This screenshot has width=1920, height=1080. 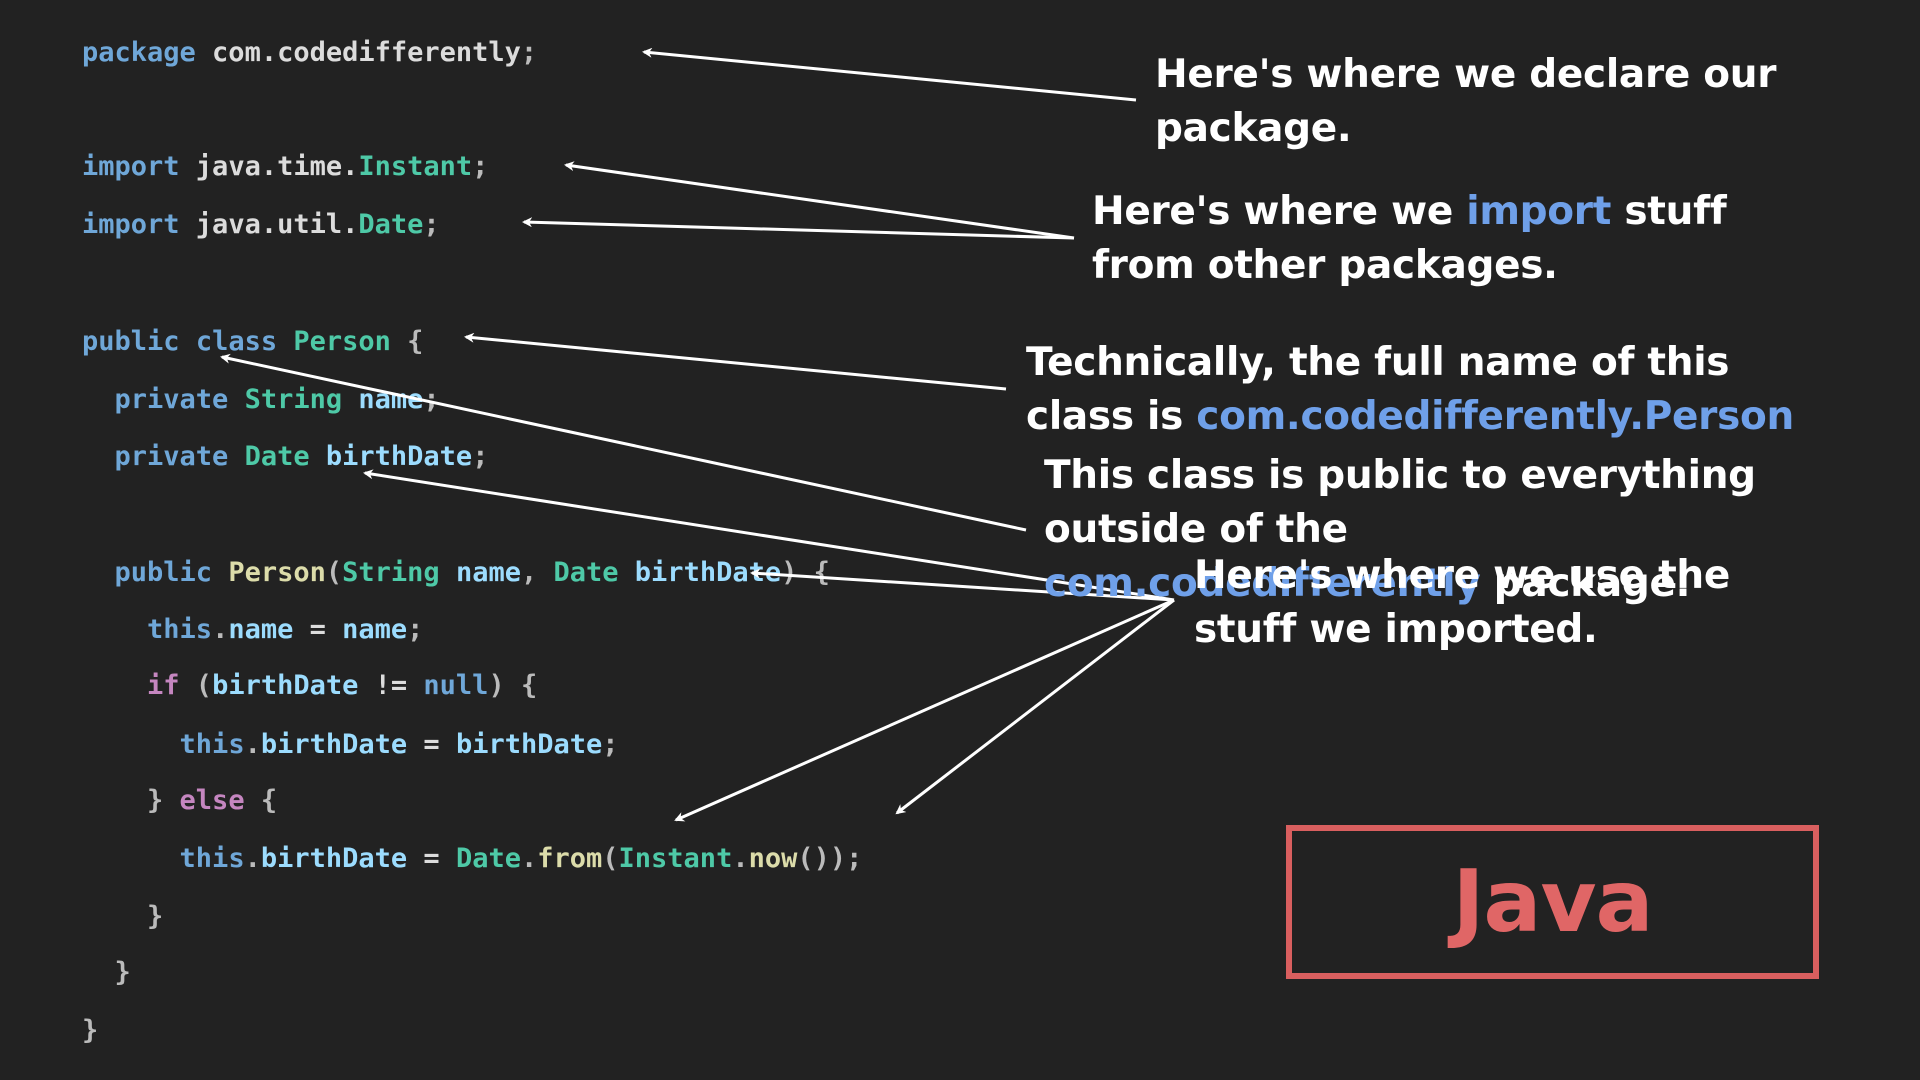 I want to click on code-line: this.name = name;, so click(x=252, y=630).